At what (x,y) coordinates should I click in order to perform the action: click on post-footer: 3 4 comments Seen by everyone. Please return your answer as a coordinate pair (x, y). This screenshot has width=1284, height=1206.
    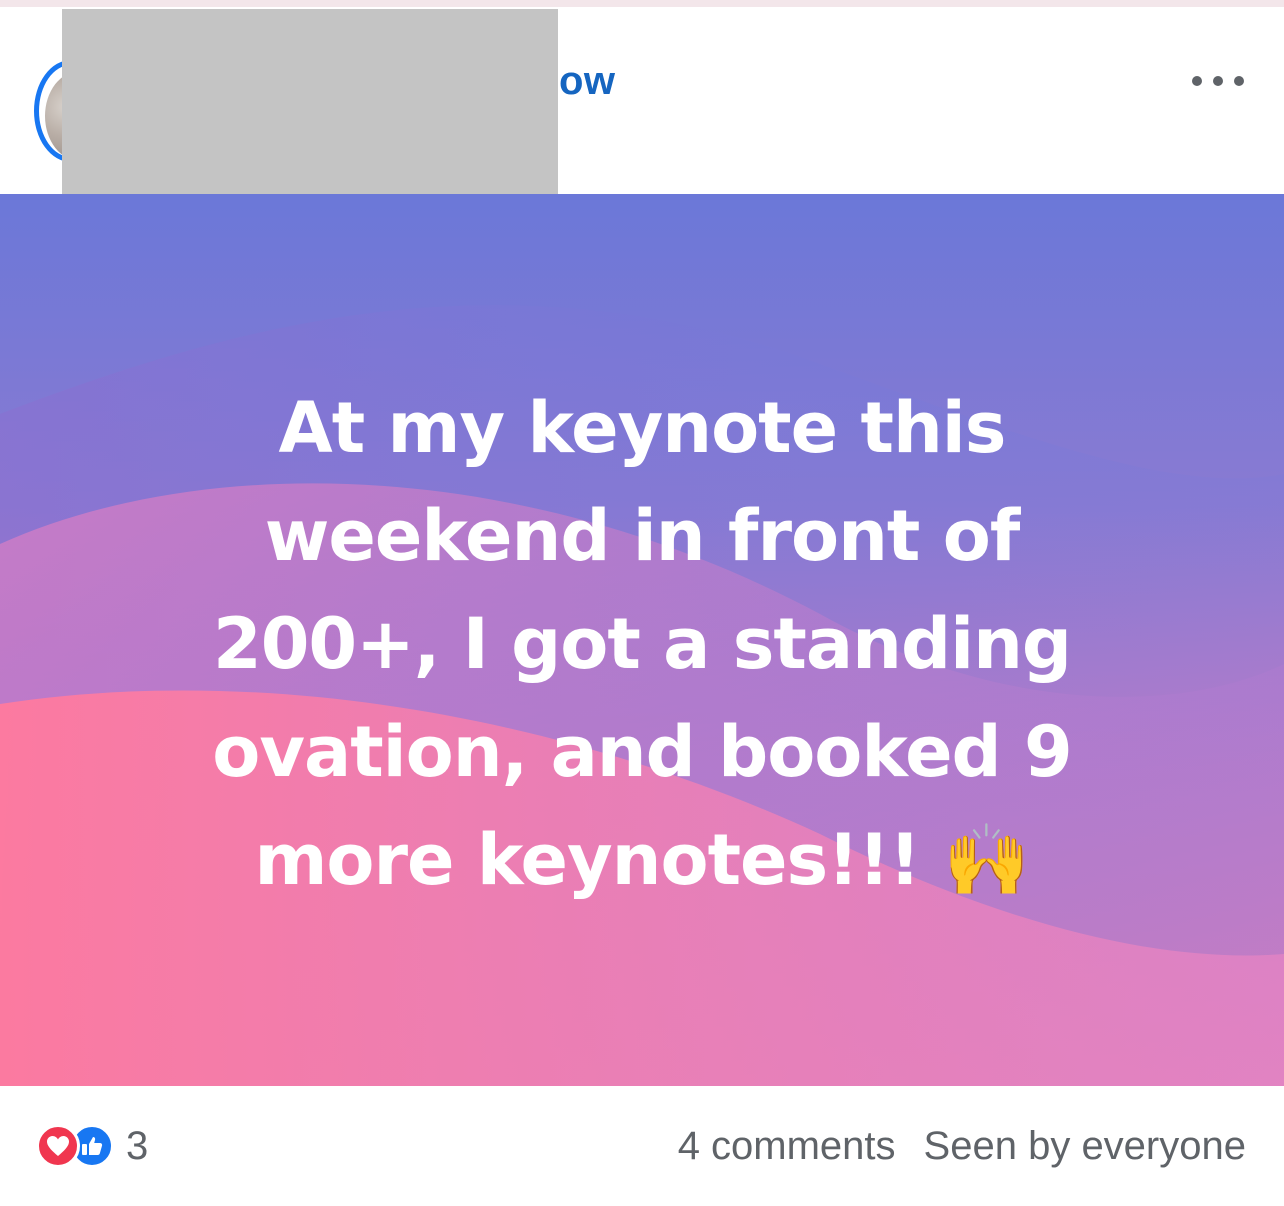
    Looking at the image, I should click on (642, 1146).